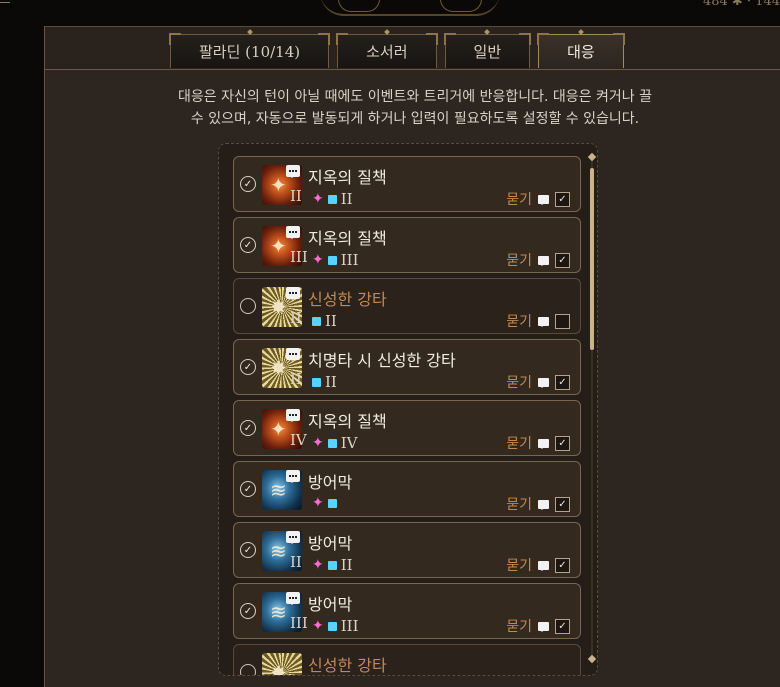  What do you see at coordinates (324, 321) in the screenshot?
I see `resource-cost: II` at bounding box center [324, 321].